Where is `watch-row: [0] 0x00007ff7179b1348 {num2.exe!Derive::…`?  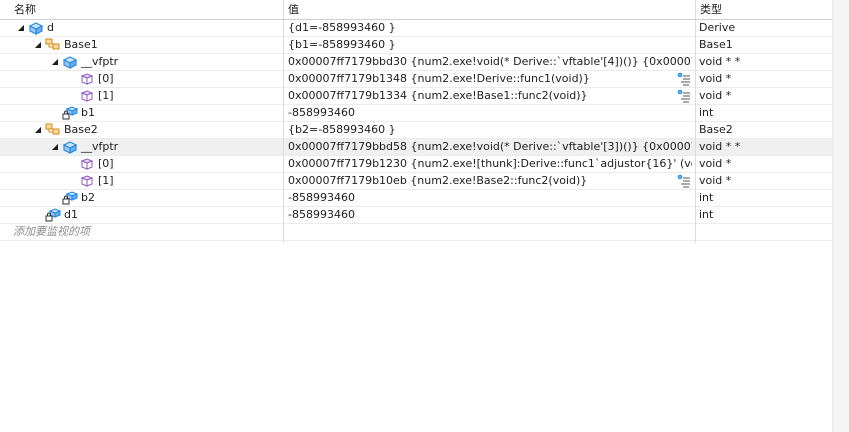 watch-row: [0] 0x00007ff7179b1348 {num2.exe!Derive::… is located at coordinates (416, 79).